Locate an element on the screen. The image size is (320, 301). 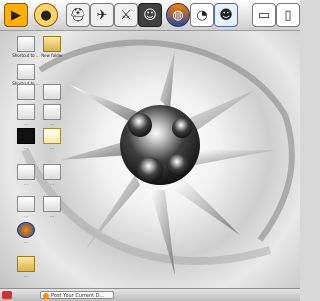
firefox-icon: ◍ is located at coordinates (178, 15).